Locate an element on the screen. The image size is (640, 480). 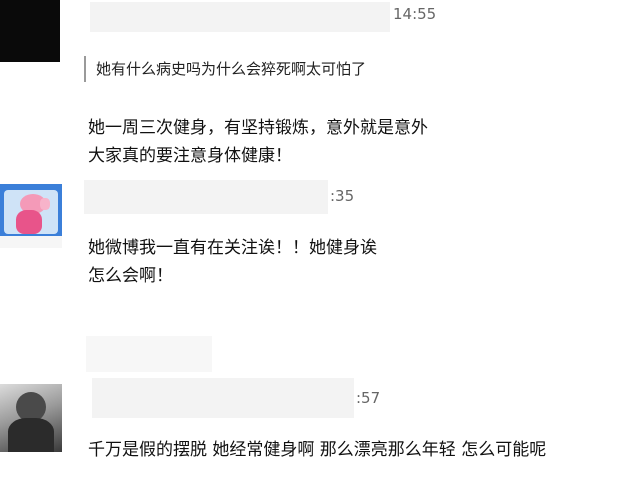
timestamp: 14:55 is located at coordinates (415, 14).